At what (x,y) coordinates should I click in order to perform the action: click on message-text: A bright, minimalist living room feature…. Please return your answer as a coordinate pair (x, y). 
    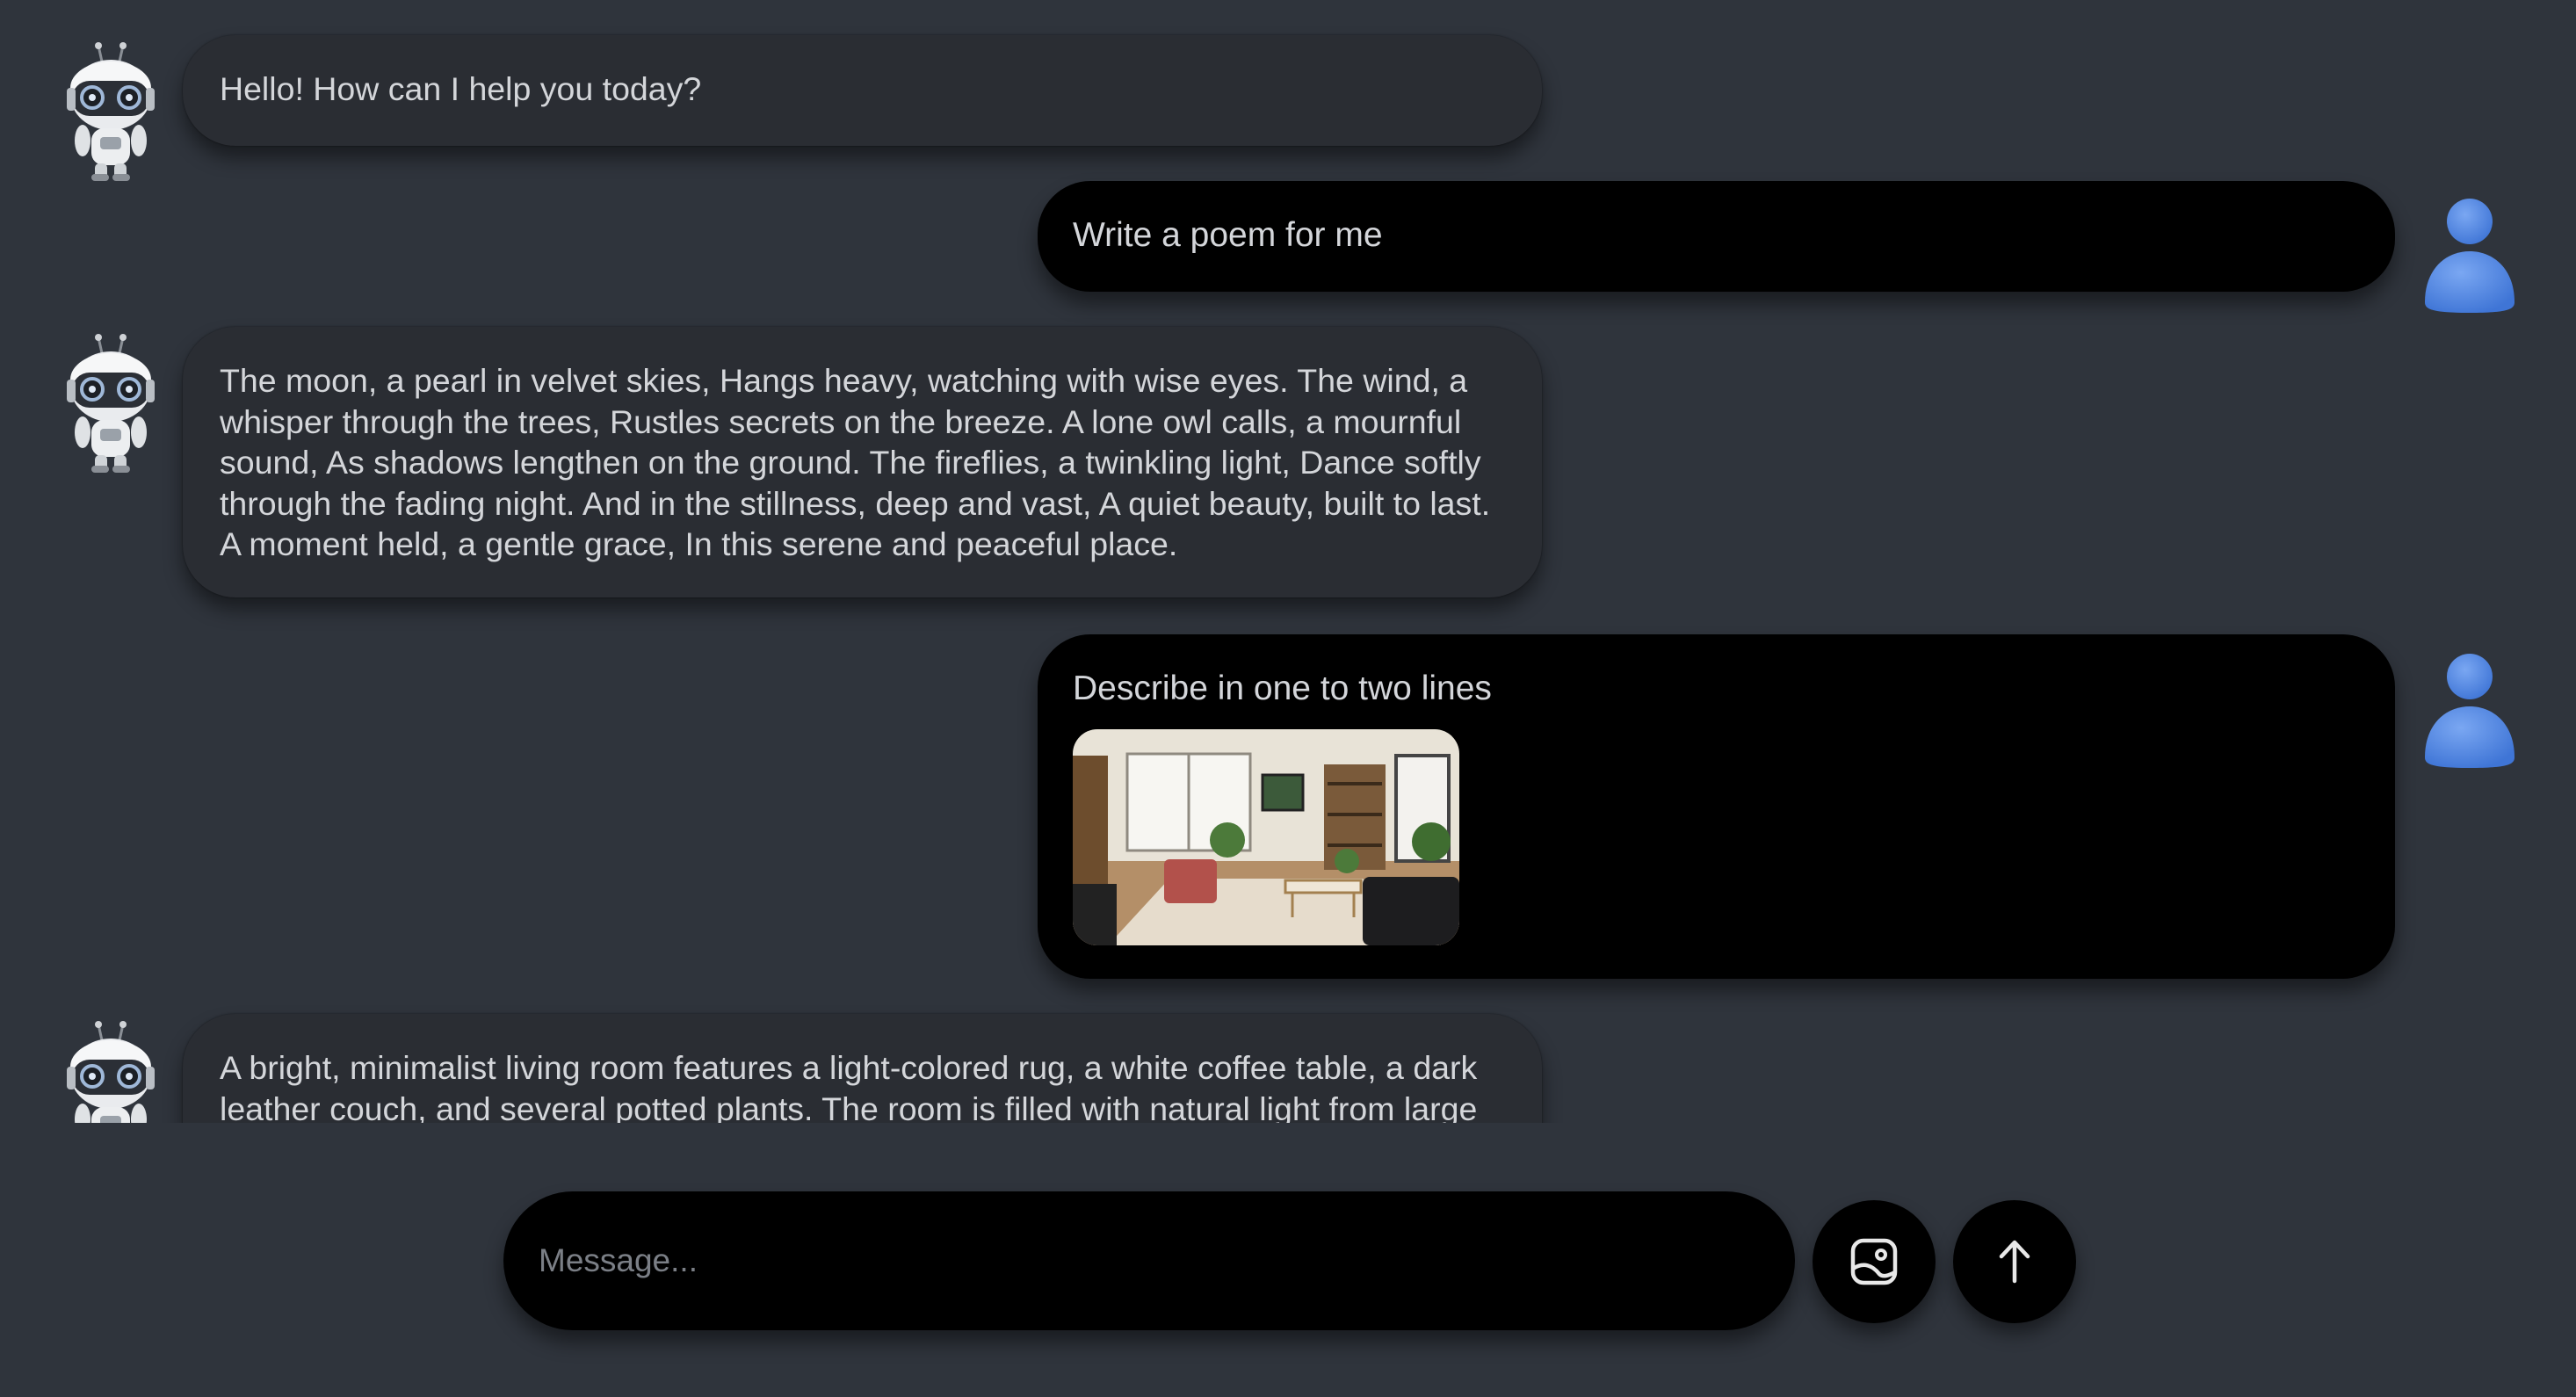
    Looking at the image, I should click on (849, 1086).